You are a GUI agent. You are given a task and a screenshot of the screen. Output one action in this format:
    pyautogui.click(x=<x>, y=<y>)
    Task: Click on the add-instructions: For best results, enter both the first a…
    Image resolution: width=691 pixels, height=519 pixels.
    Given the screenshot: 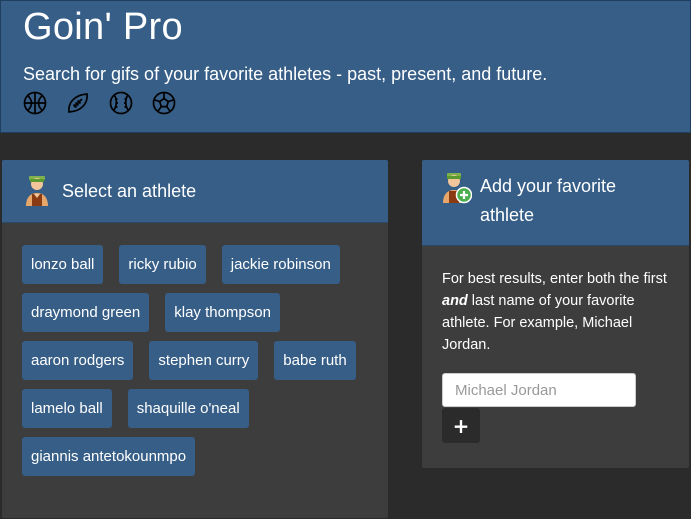 What is the action you would take?
    pyautogui.click(x=554, y=312)
    